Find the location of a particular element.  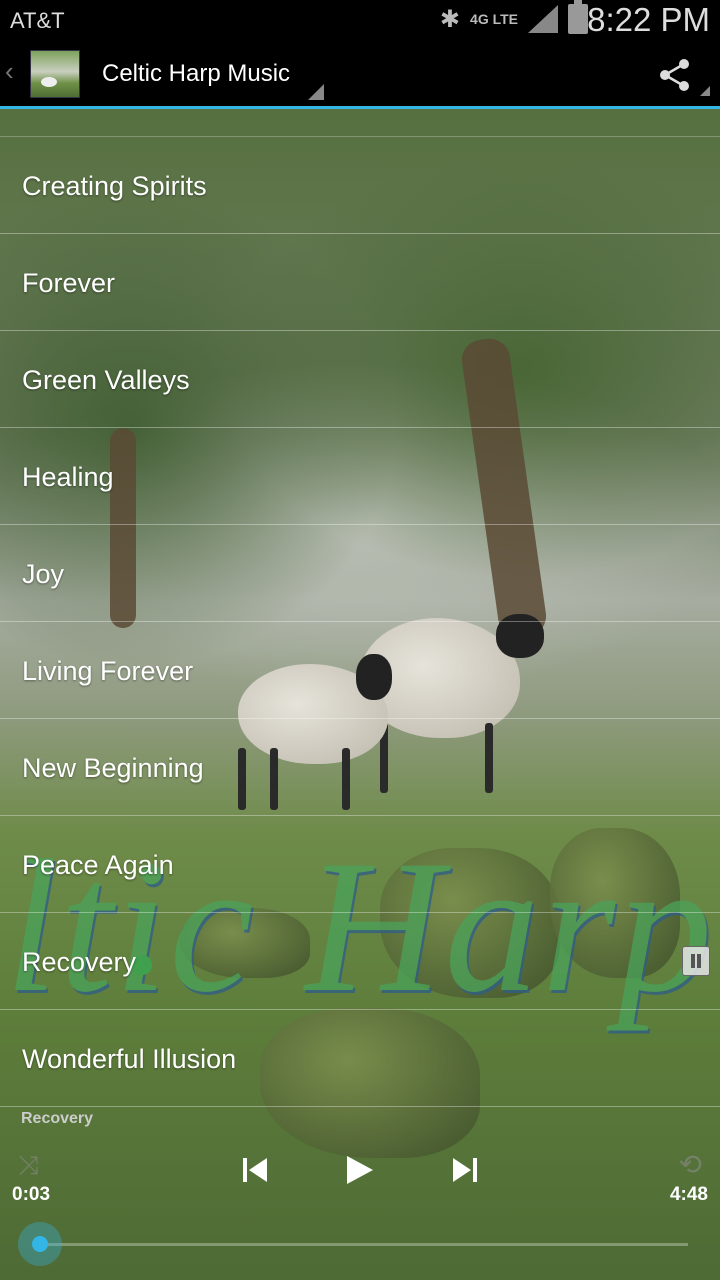

track-title: Living Forever is located at coordinates (108, 671).